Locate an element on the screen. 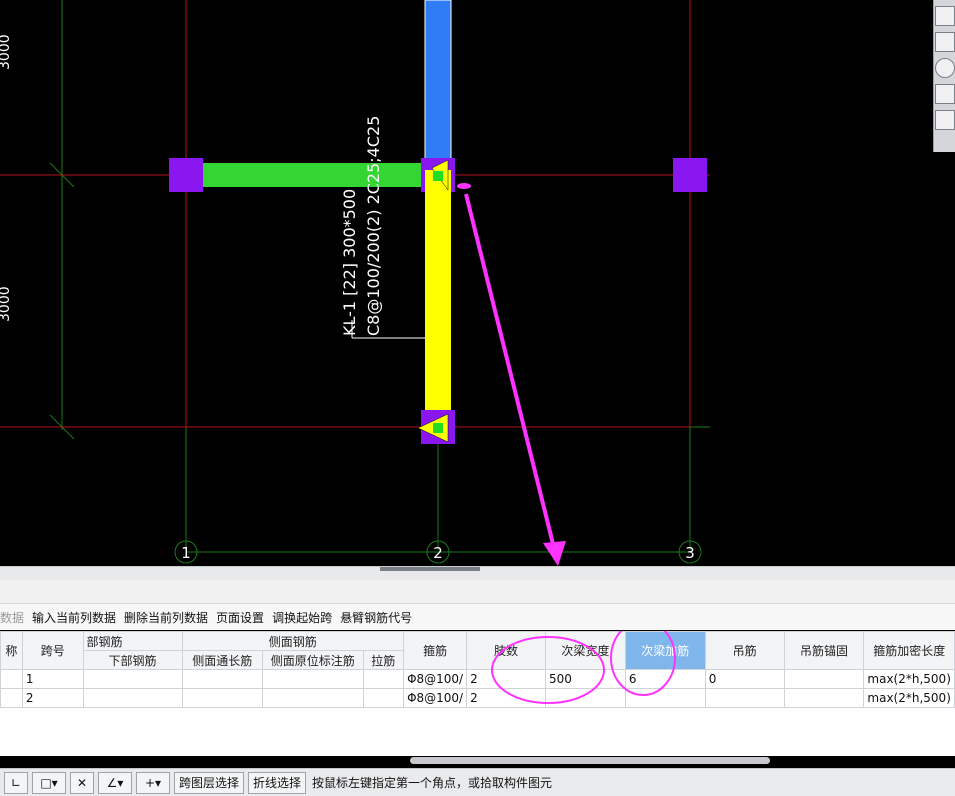  status-hint: 按鼠标左键指定第一个角点，或拾取构件图元 is located at coordinates (432, 783).